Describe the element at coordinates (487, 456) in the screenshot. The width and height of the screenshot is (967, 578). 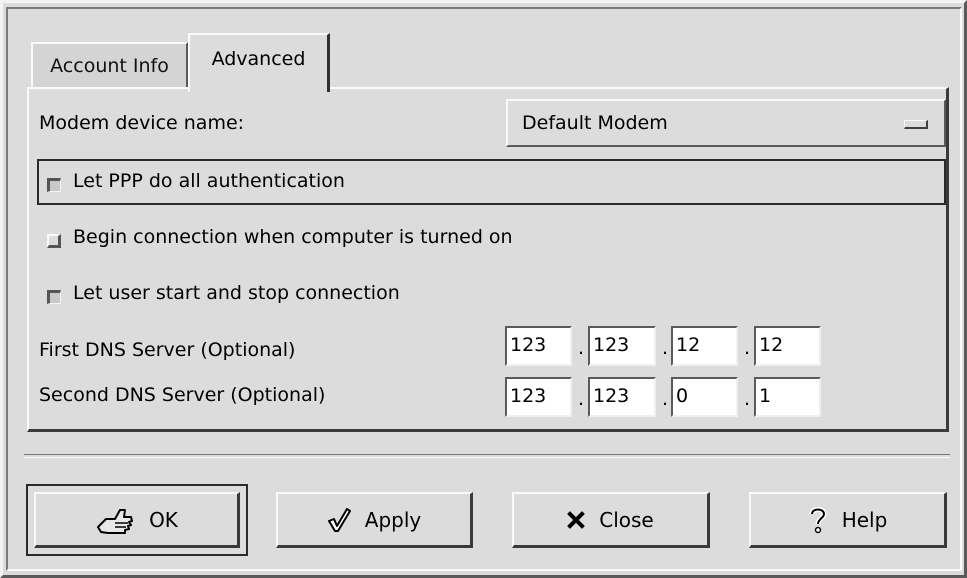
I see `button-separator` at that location.